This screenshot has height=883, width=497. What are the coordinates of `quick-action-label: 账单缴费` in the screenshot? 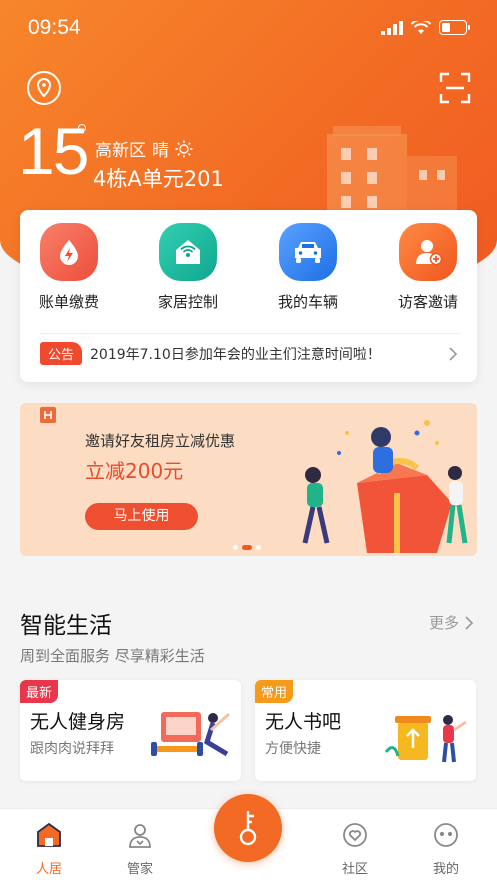 It's located at (68, 302).